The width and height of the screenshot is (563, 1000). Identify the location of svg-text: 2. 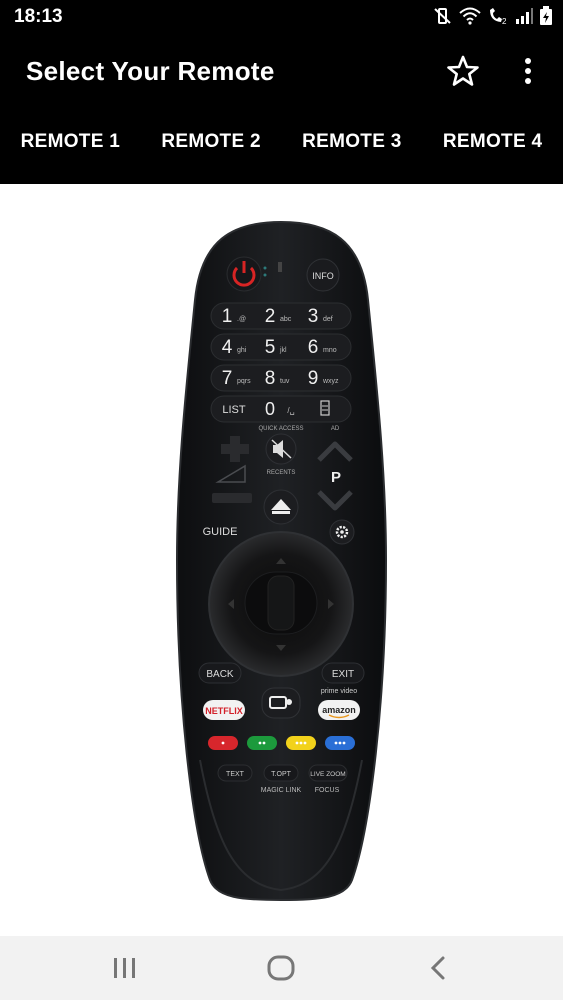
(504, 21).